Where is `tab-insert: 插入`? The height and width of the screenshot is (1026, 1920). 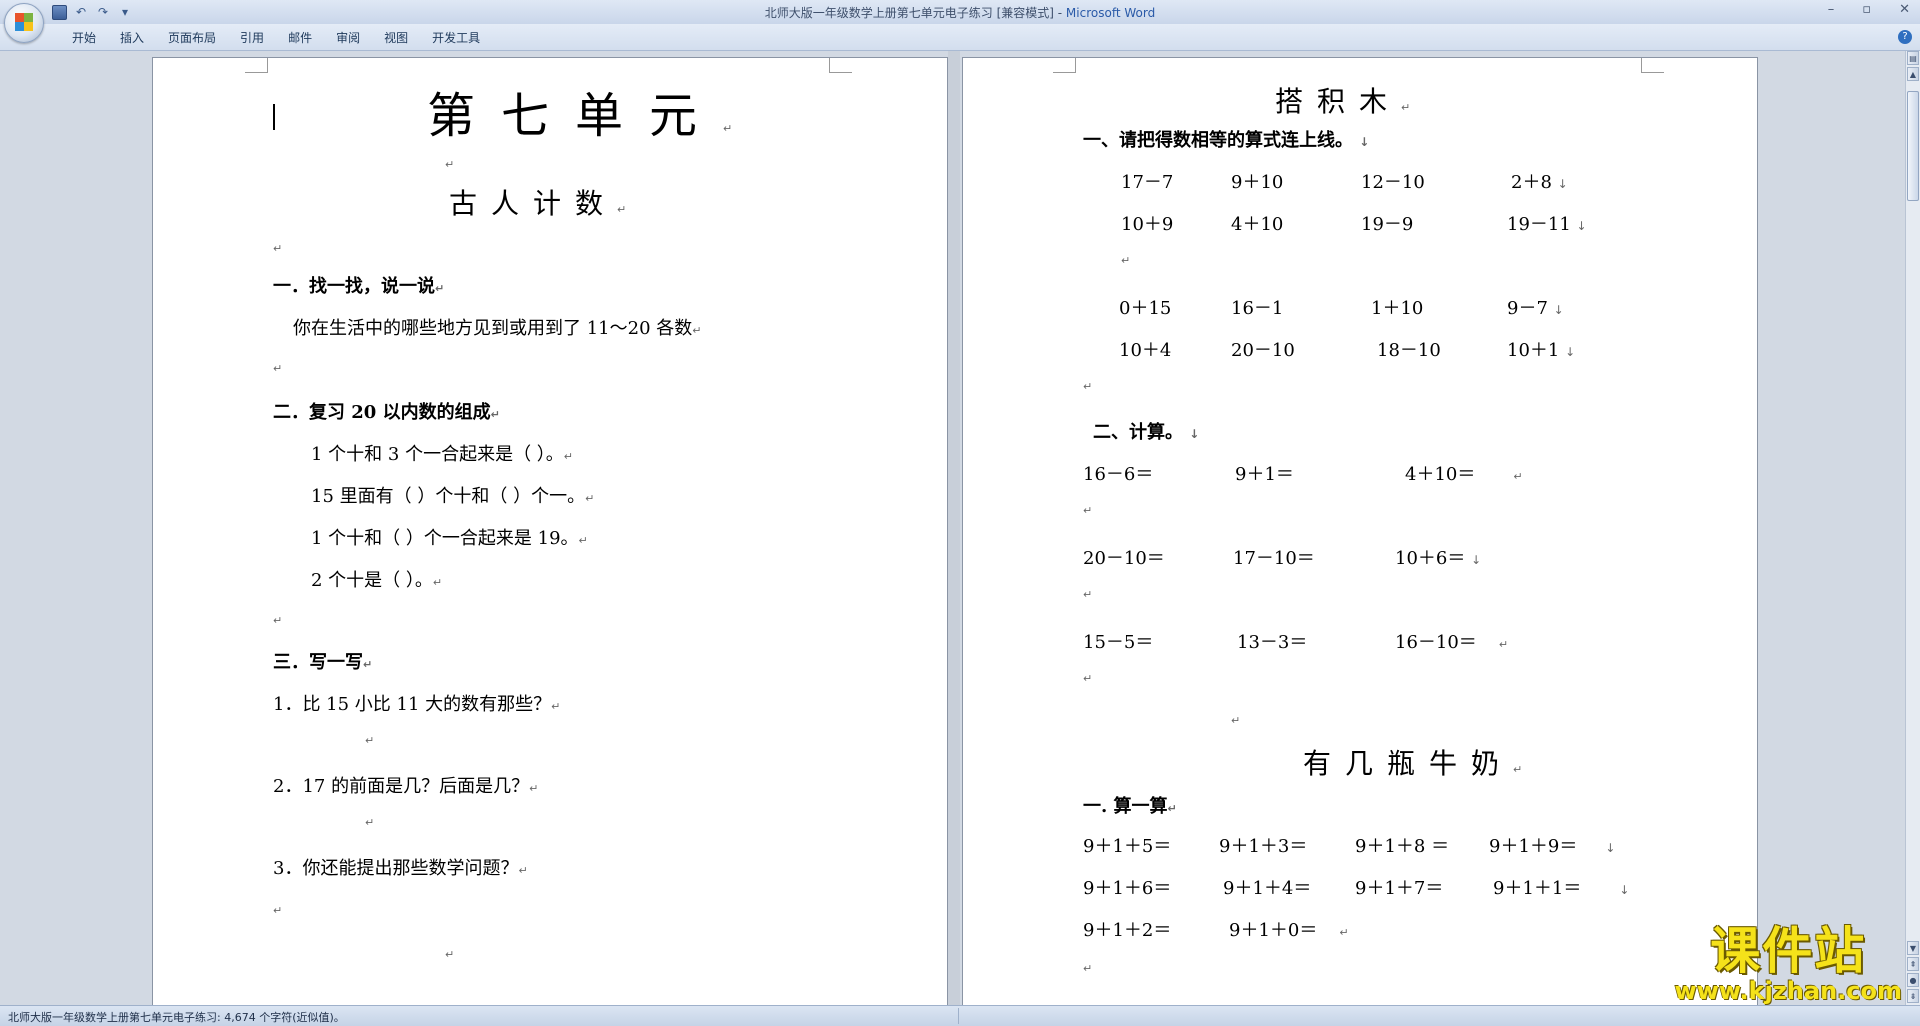
tab-insert: 插入 is located at coordinates (132, 37).